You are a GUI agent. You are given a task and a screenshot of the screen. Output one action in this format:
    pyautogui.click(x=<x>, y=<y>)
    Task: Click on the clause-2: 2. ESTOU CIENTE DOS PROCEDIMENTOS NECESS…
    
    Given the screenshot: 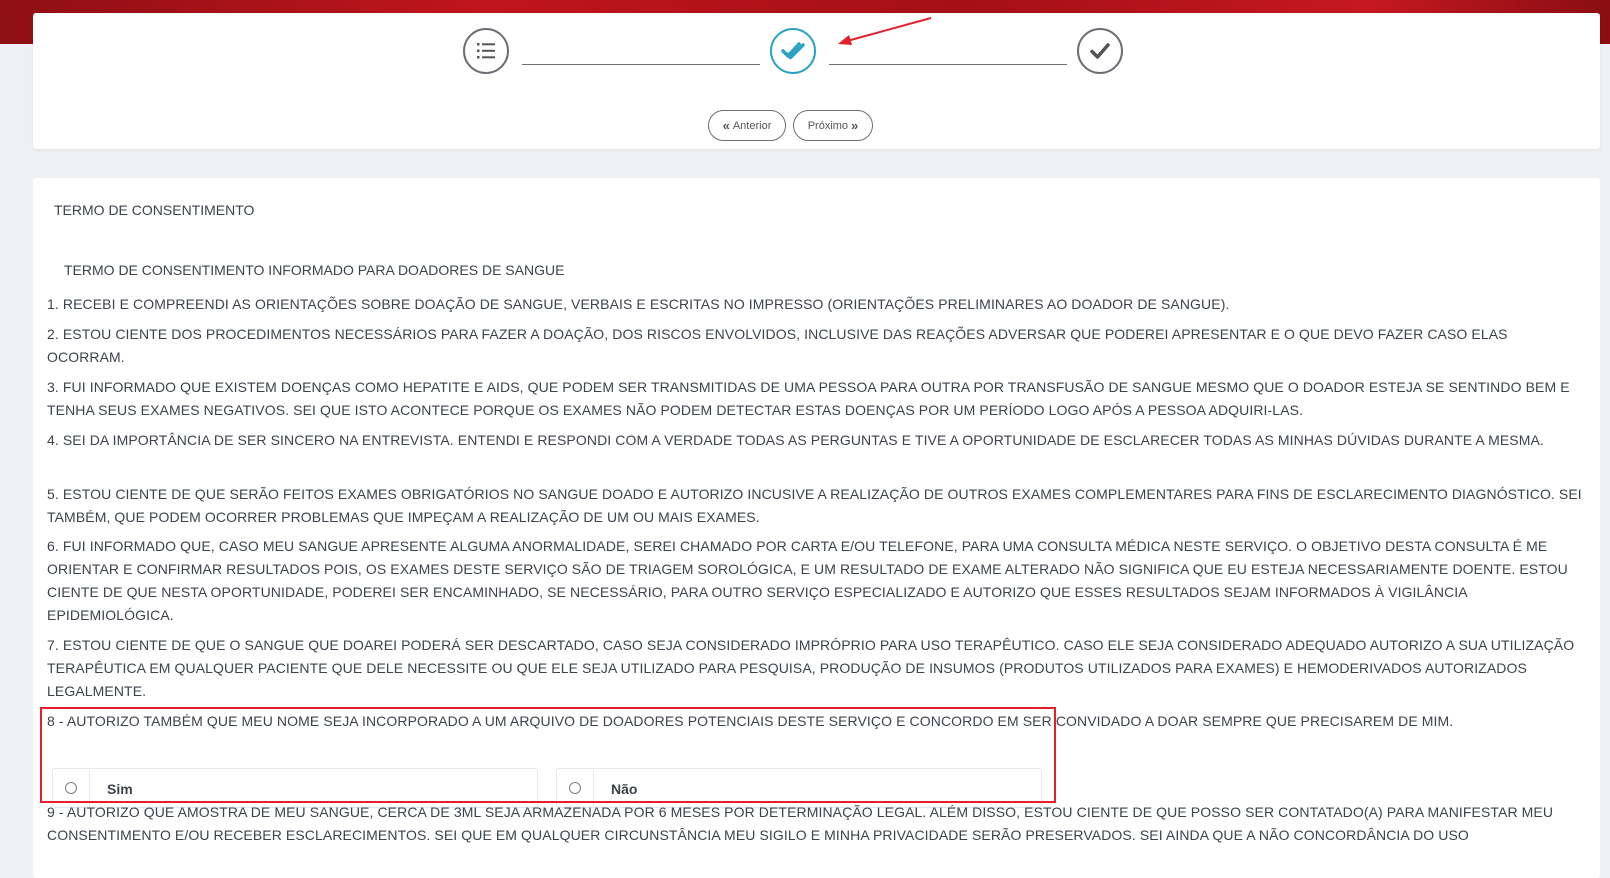 What is the action you would take?
    pyautogui.click(x=777, y=345)
    